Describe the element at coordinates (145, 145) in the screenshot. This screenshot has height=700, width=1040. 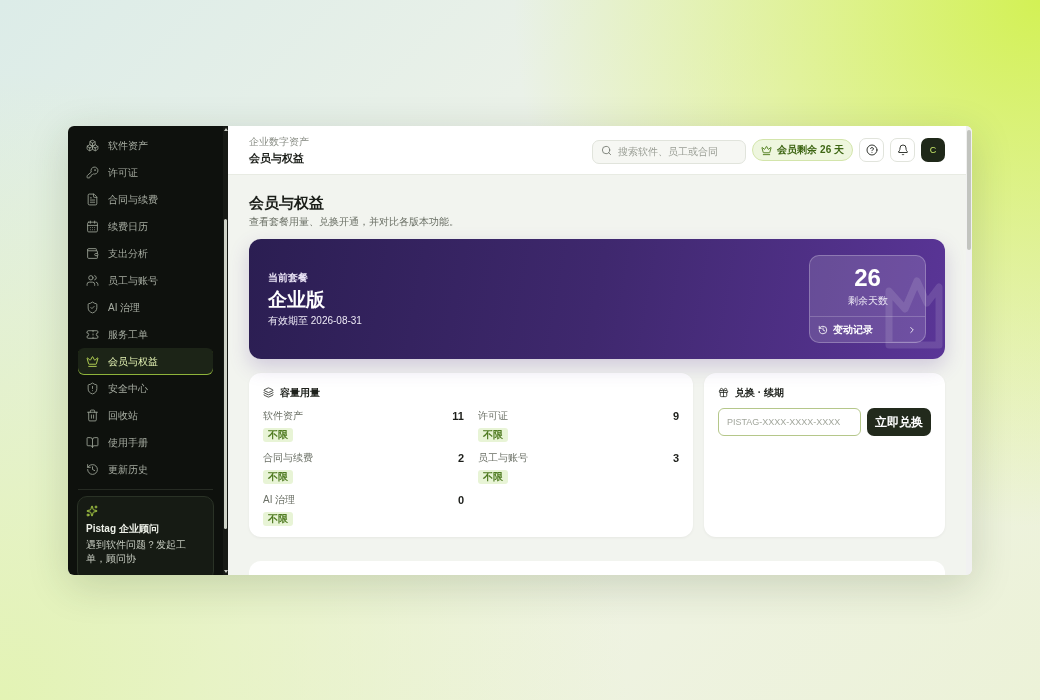
I see `sidebar-item: 软件资产` at that location.